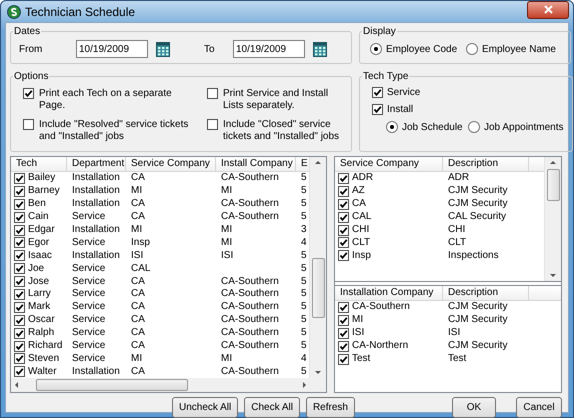 This screenshot has width=574, height=418. What do you see at coordinates (524, 127) in the screenshot?
I see `radio-label: Job Appointments` at bounding box center [524, 127].